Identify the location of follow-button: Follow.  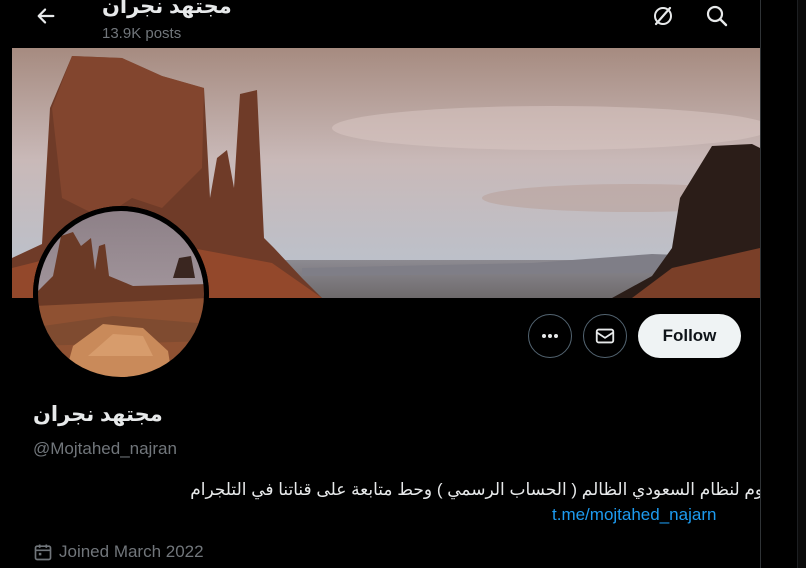
(689, 336).